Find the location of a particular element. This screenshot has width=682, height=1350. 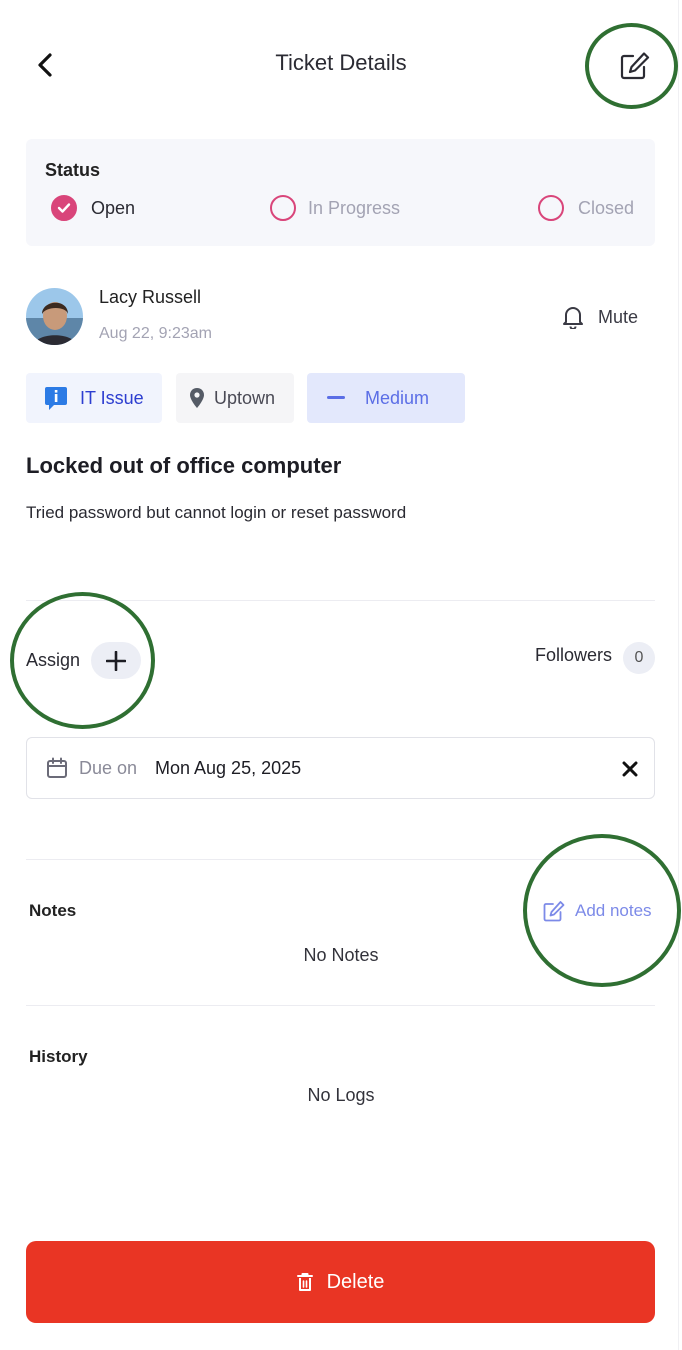

due-value: Mon Aug 25, 2025 is located at coordinates (228, 768).